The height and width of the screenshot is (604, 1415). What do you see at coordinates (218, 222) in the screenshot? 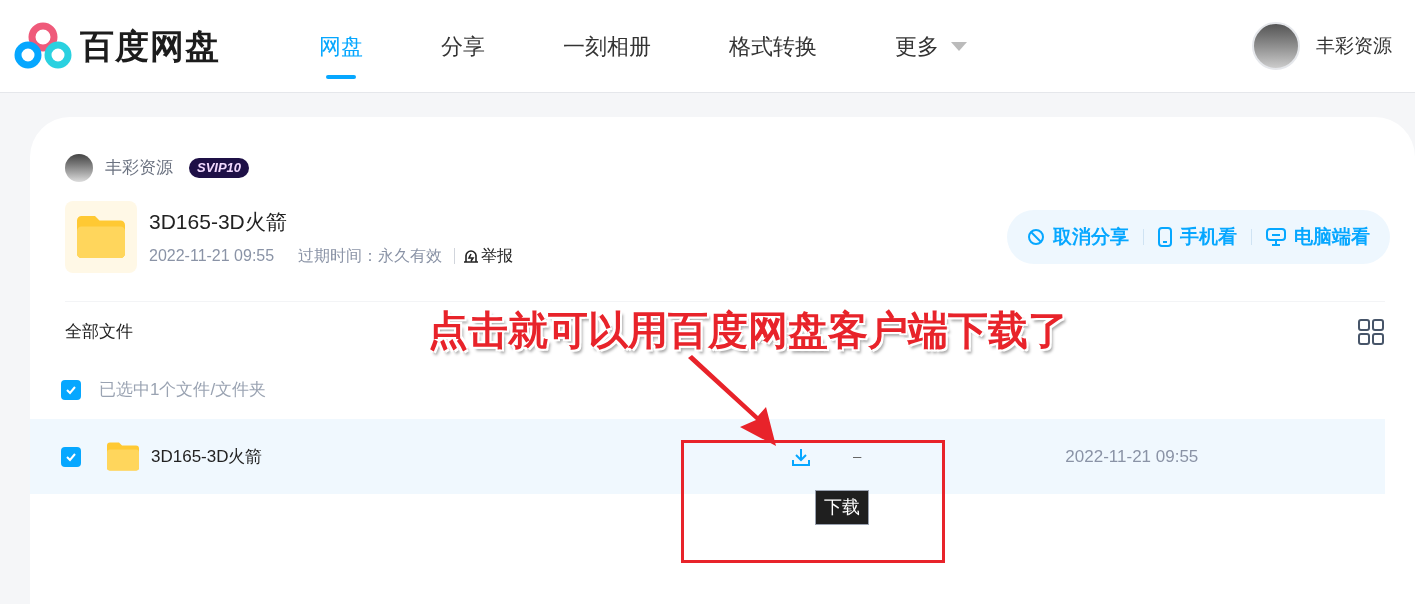
I see `share-title: 3D165-3D火箭` at bounding box center [218, 222].